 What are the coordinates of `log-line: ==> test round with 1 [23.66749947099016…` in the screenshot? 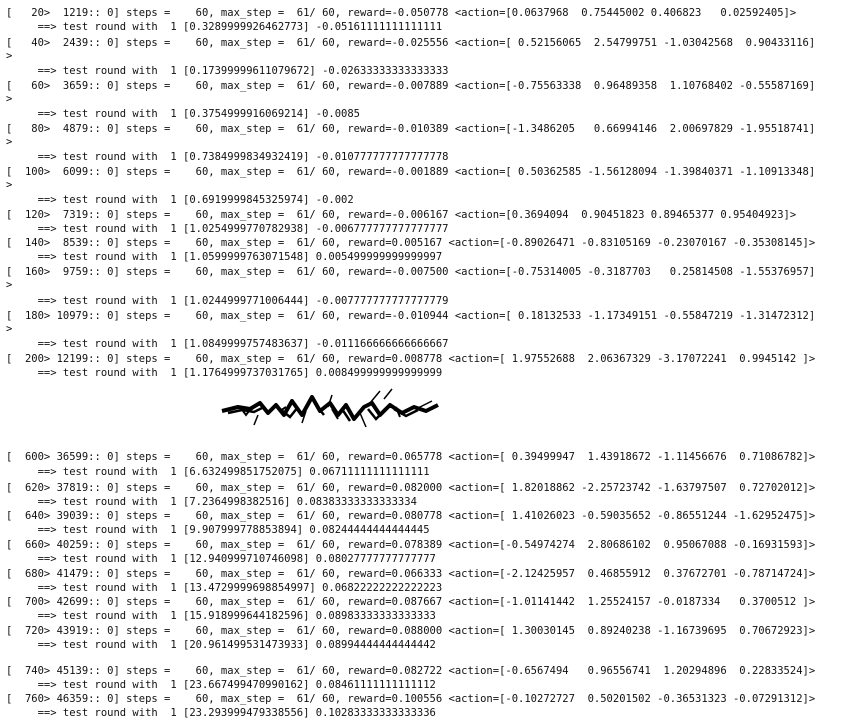 It's located at (221, 685).